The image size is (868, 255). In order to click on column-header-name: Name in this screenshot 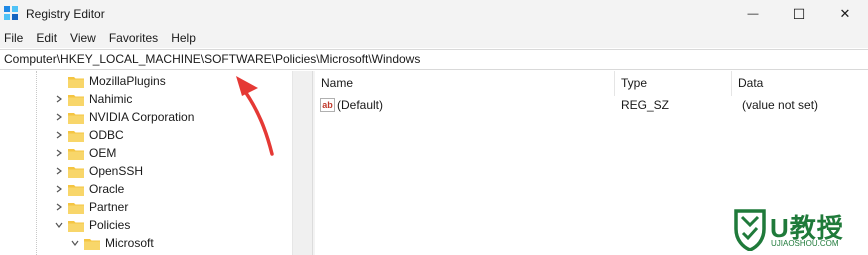, I will do `click(465, 83)`.